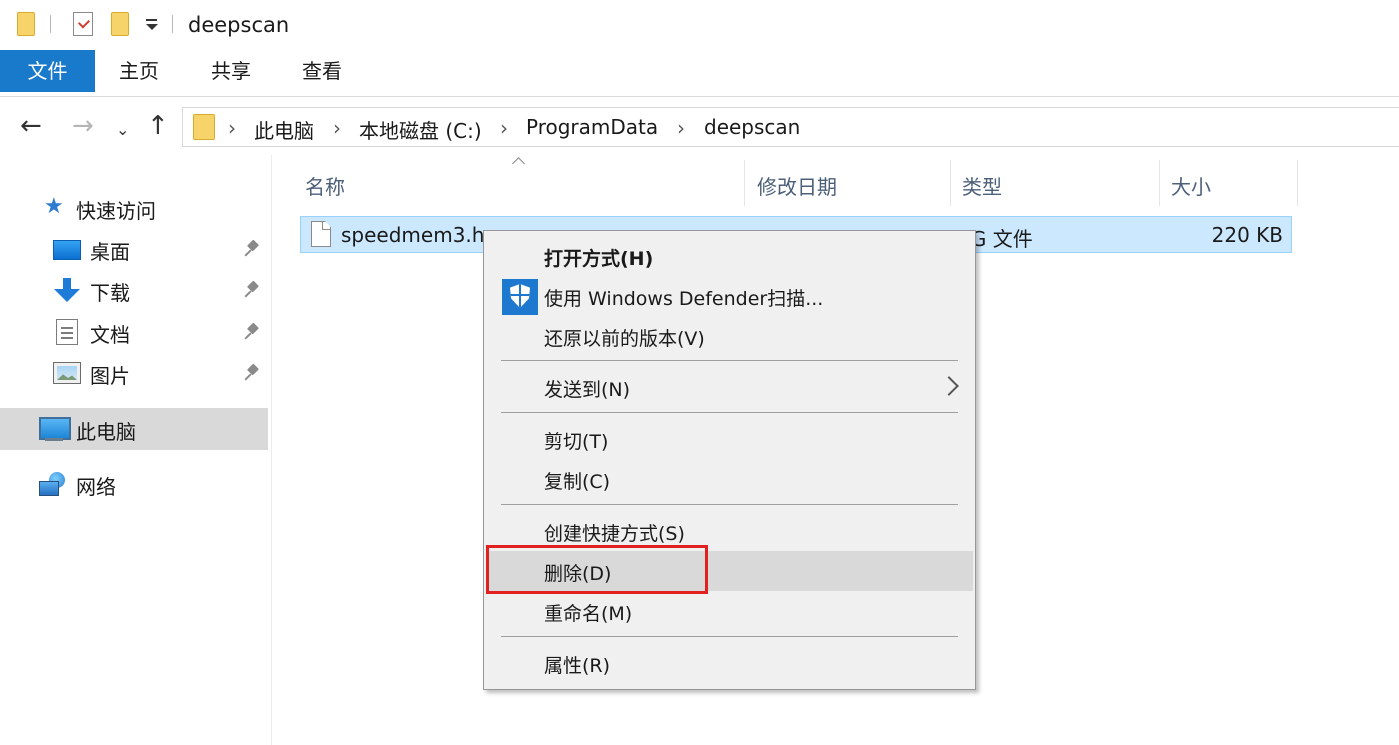 The width and height of the screenshot is (1399, 745). I want to click on sidebar-item-quick-access: ★ 快速访问, so click(134, 208).